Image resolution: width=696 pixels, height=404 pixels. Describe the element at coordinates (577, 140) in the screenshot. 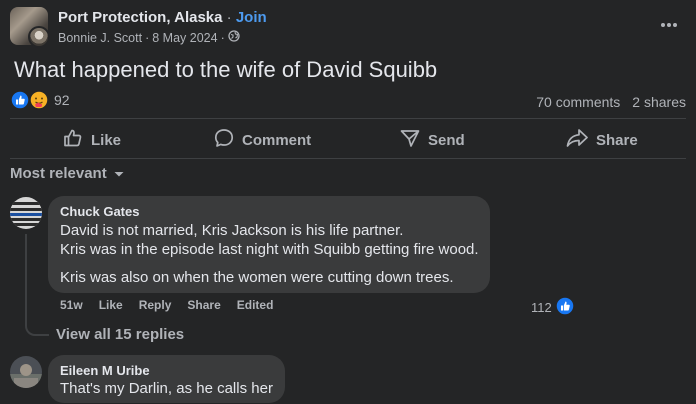

I see `share-arrow-icon` at that location.